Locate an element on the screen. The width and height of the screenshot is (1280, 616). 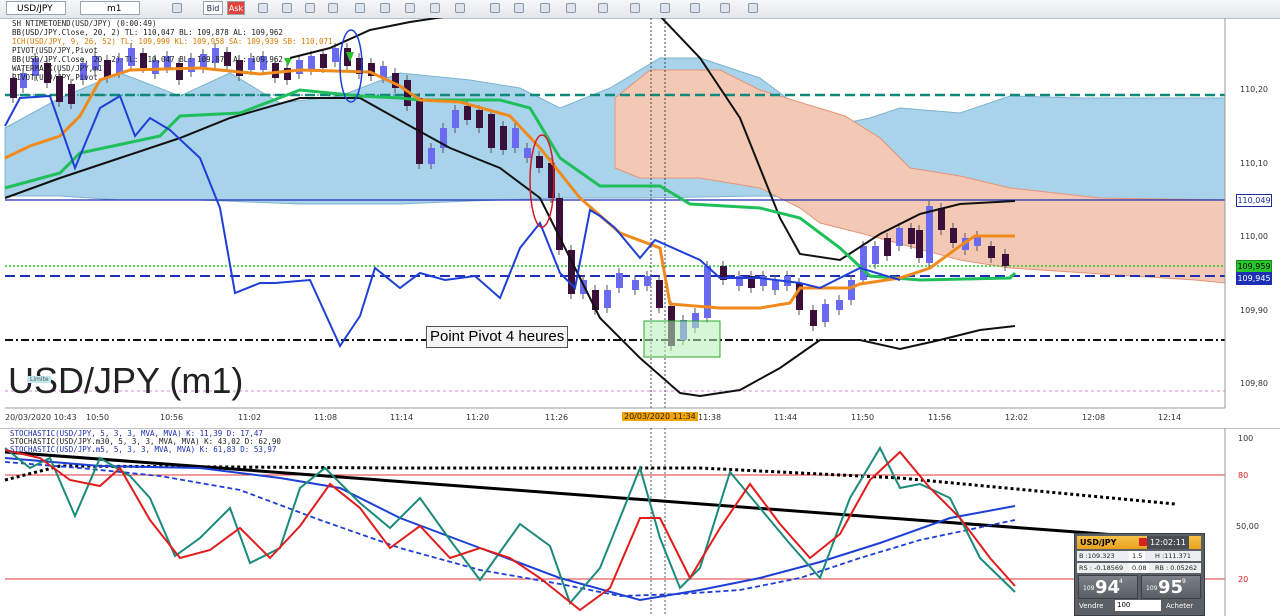
y-axis-tick: 110,20 is located at coordinates (1254, 89).